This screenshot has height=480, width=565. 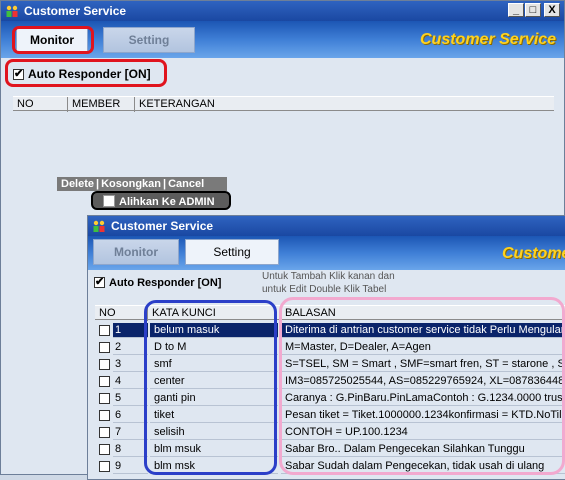 What do you see at coordinates (214, 381) in the screenshot?
I see `row-kata-kunci: center` at bounding box center [214, 381].